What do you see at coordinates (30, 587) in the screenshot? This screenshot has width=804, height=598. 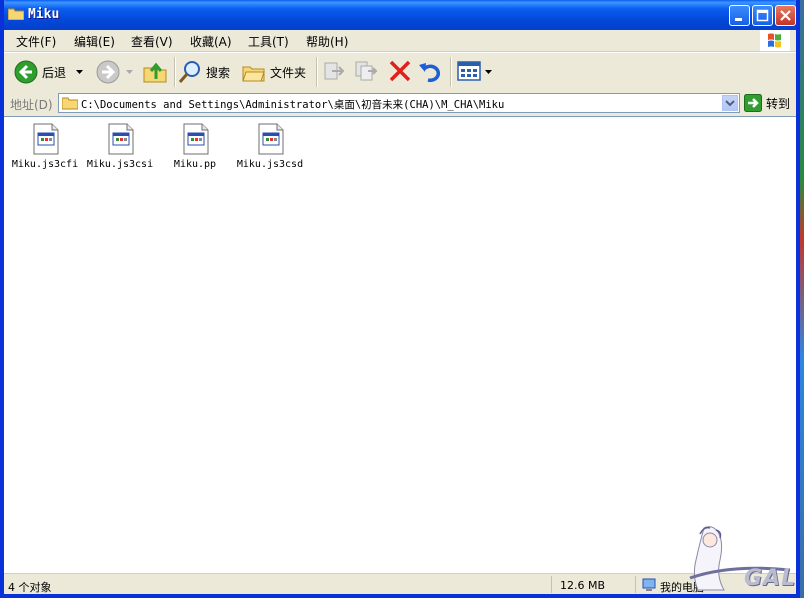 I see `object-count: 4 个对象` at bounding box center [30, 587].